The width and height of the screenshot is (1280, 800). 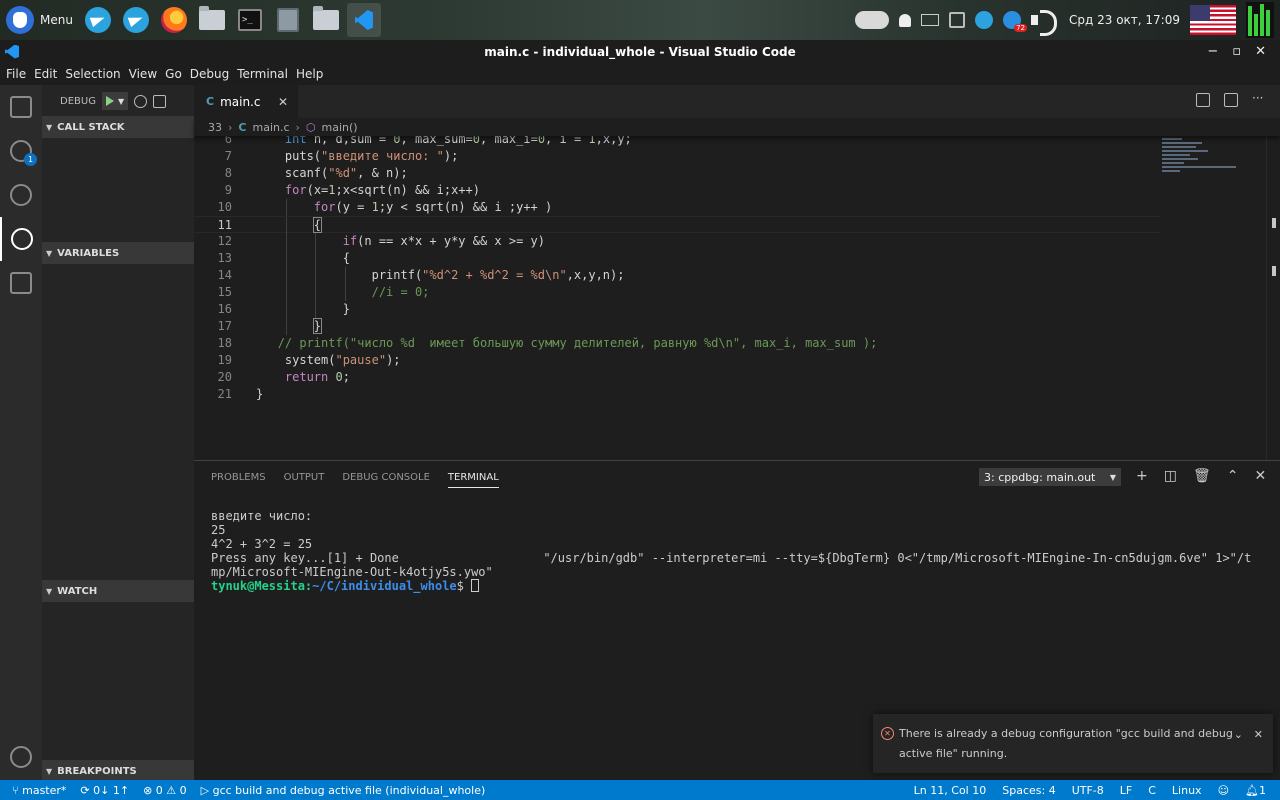 I want to click on panel-clock: Срд 23 окт, 17:09, so click(x=1124, y=20).